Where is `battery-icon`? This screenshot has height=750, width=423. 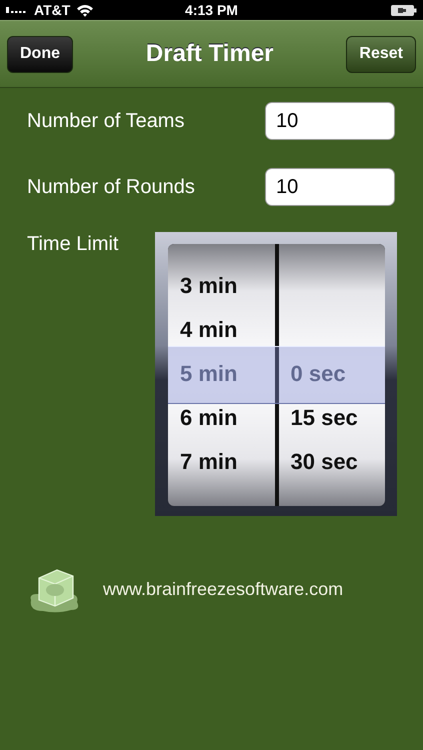 battery-icon is located at coordinates (404, 10).